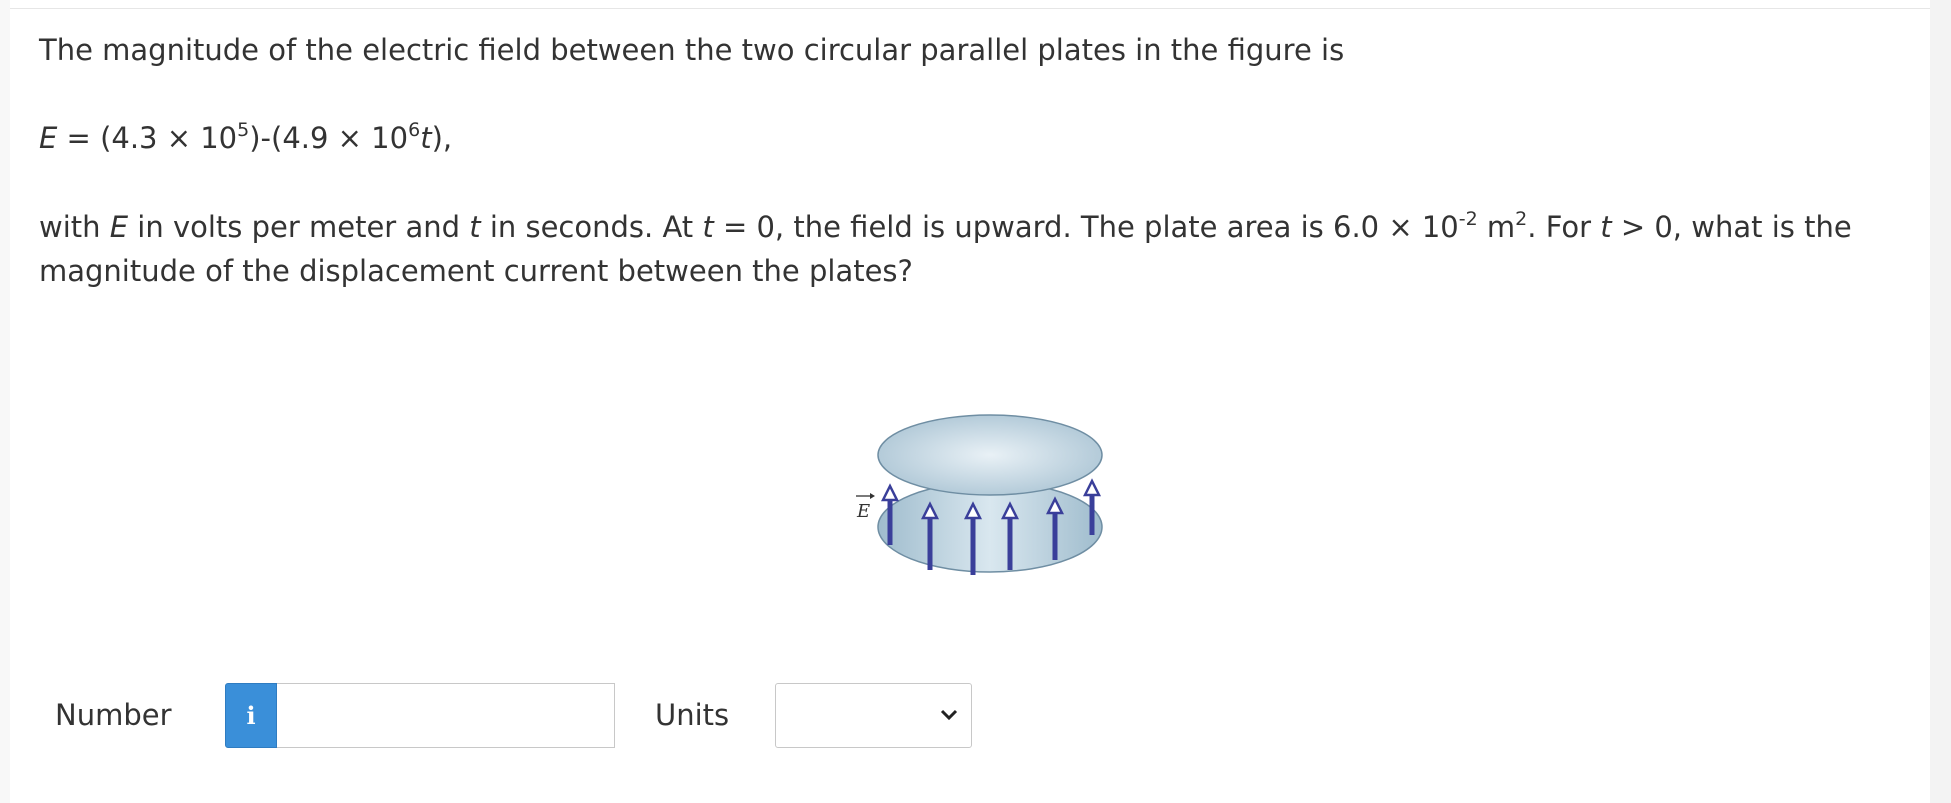 This screenshot has width=1951, height=803. What do you see at coordinates (949, 715) in the screenshot?
I see `chevron-down-icon` at bounding box center [949, 715].